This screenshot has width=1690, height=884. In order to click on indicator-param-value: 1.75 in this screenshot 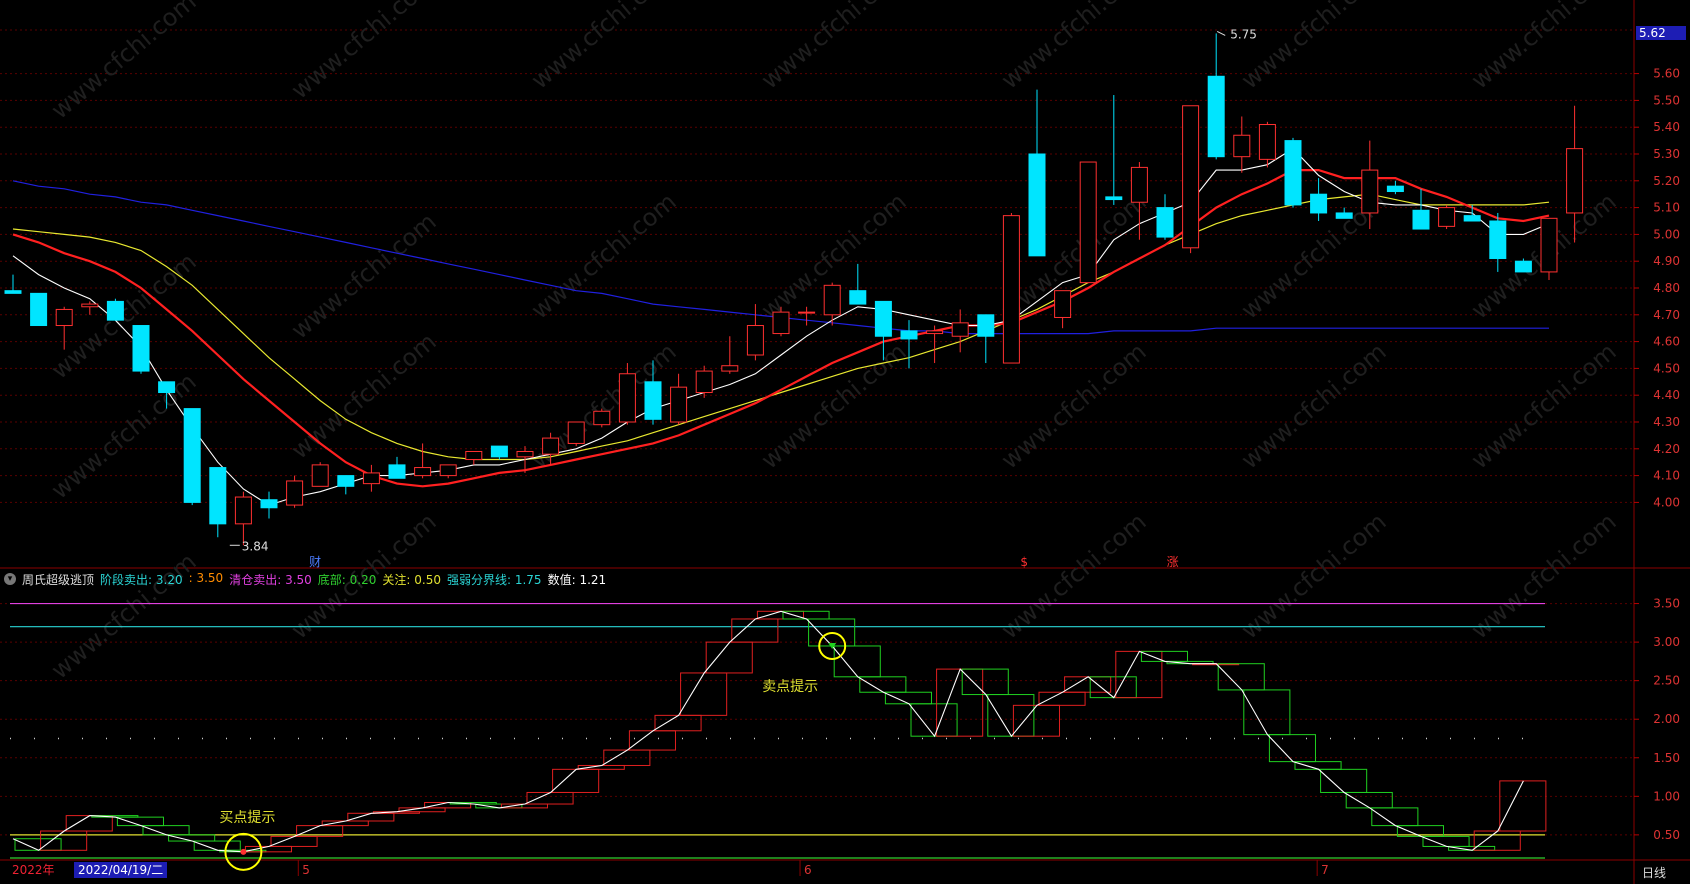, I will do `click(526, 579)`.